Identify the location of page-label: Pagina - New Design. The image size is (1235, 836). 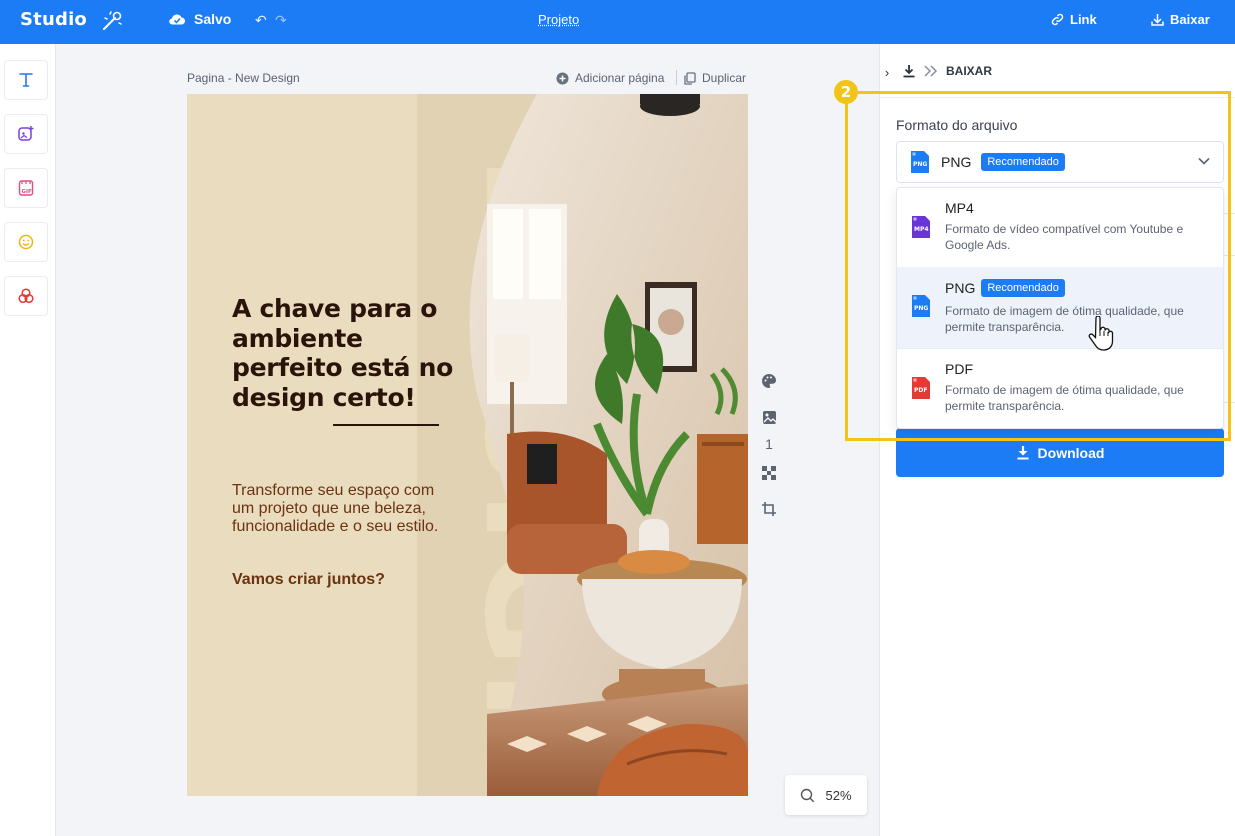
(243, 78).